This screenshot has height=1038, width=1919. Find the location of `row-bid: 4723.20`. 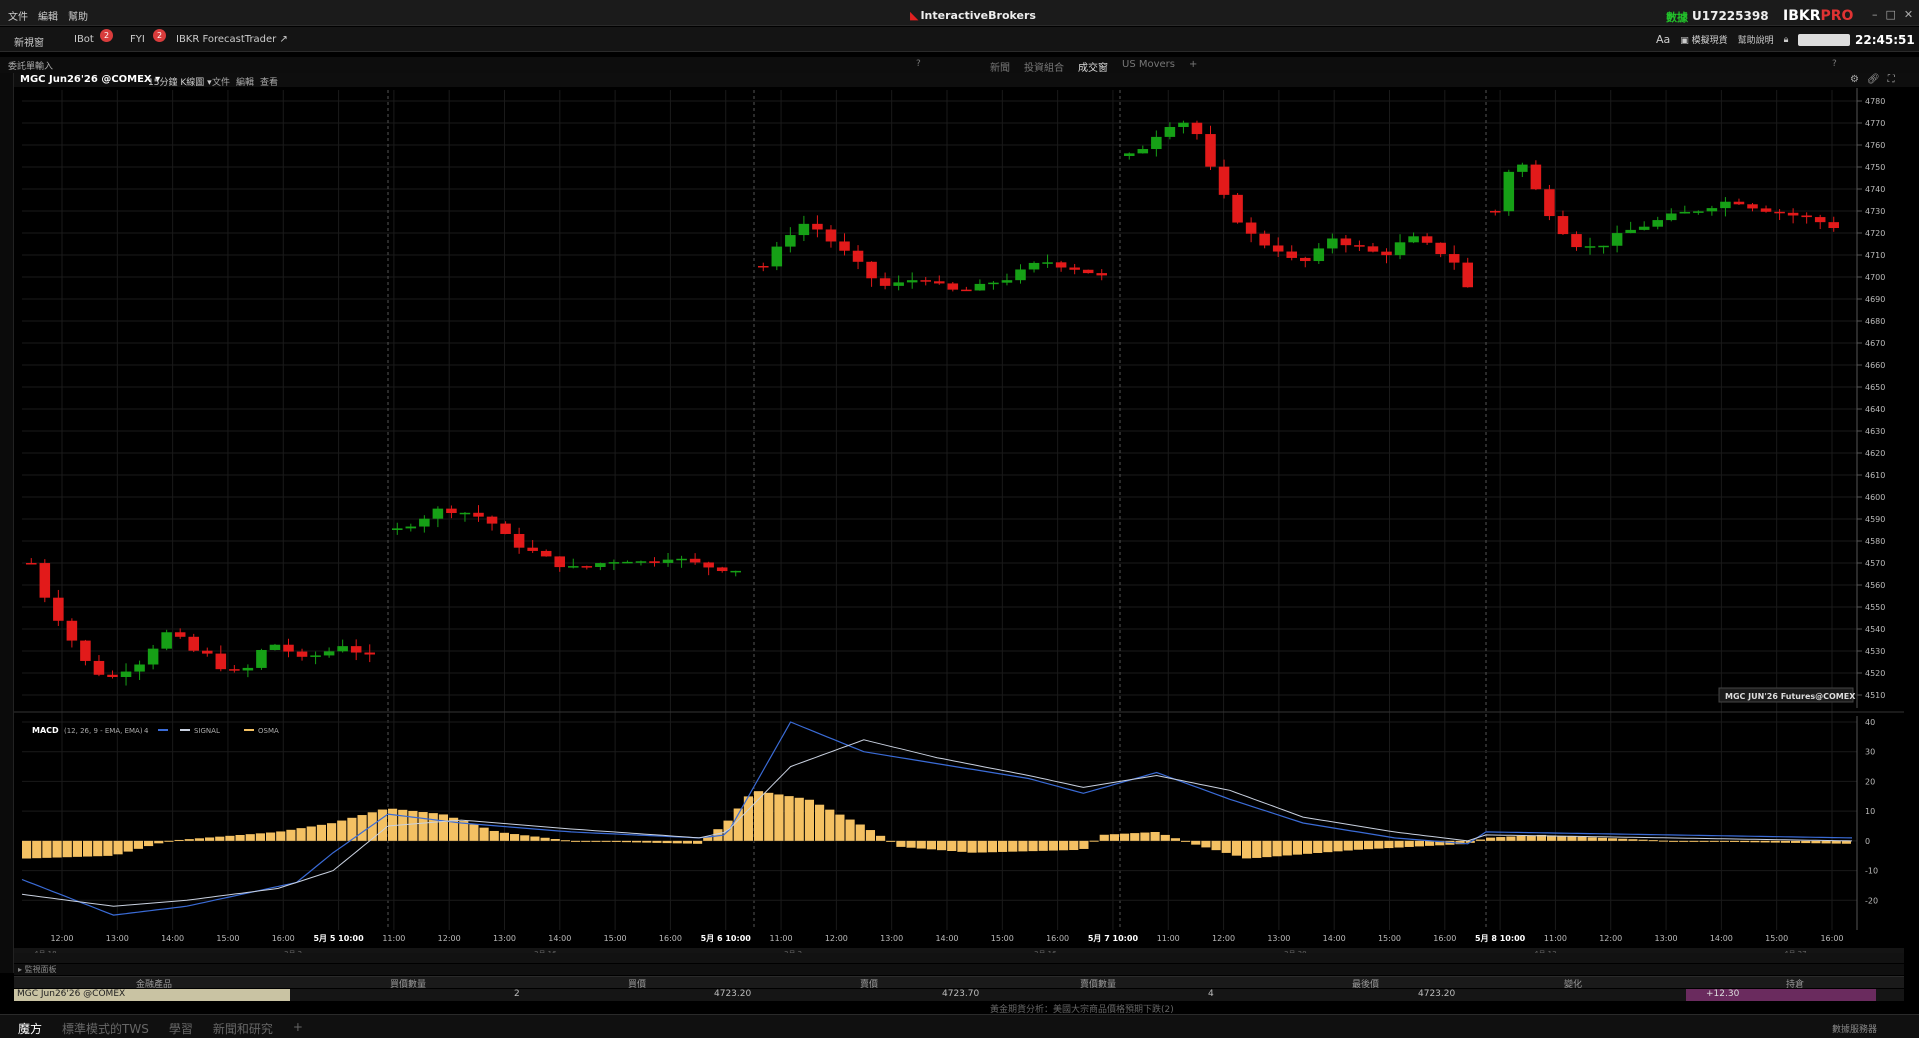

row-bid: 4723.20 is located at coordinates (732, 994).